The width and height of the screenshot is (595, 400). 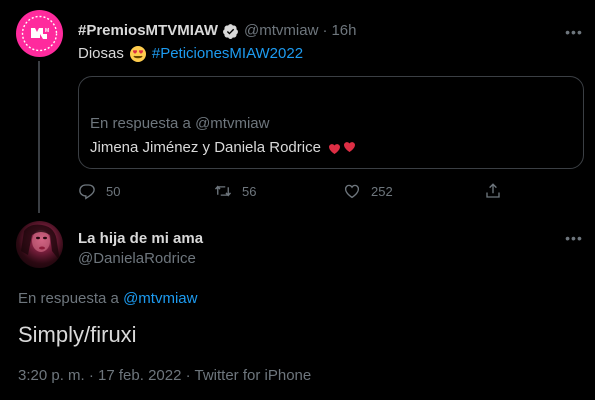 What do you see at coordinates (281, 31) in the screenshot?
I see `tweet1-handle: @mtvmiaw` at bounding box center [281, 31].